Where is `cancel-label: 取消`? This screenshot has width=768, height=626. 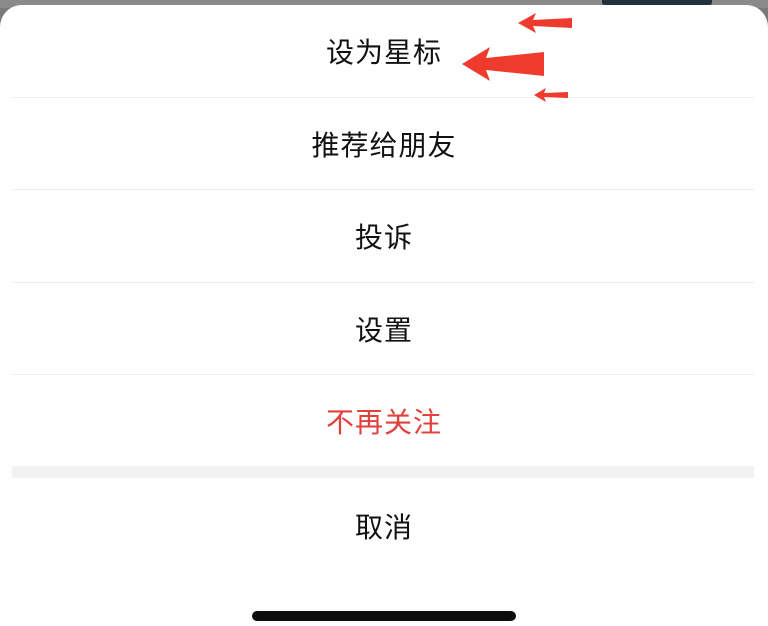
cancel-label: 取消 is located at coordinates (383, 527).